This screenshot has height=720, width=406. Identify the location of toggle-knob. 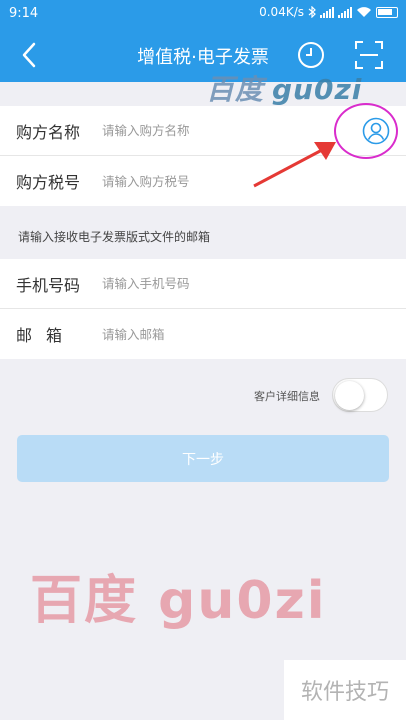
(349, 395).